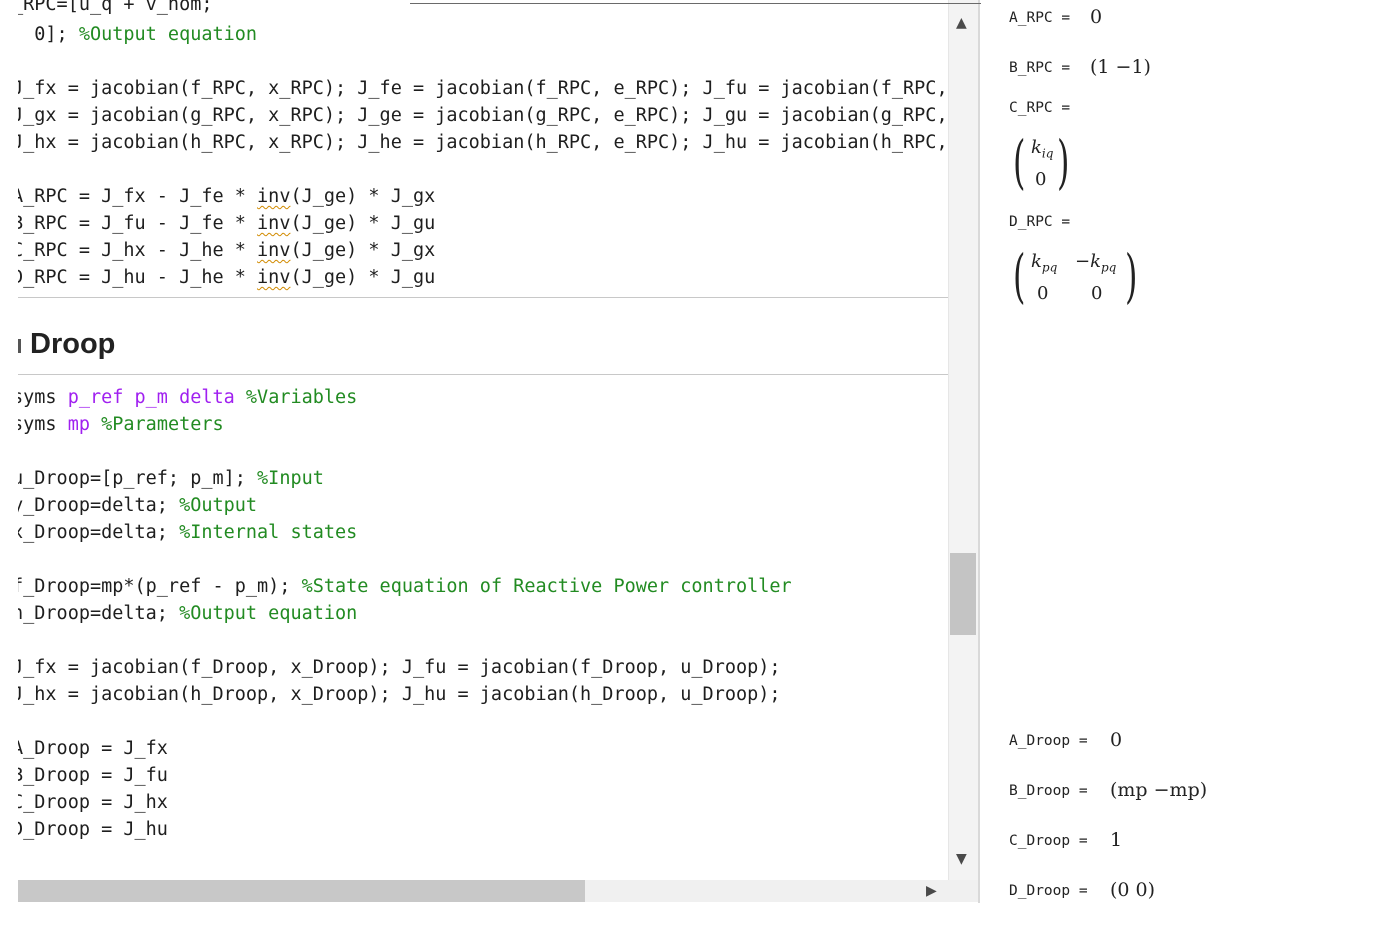 The width and height of the screenshot is (1400, 925). Describe the element at coordinates (138, 223) in the screenshot. I see `code-text: B_RPC = J_fu - J_fe *` at that location.